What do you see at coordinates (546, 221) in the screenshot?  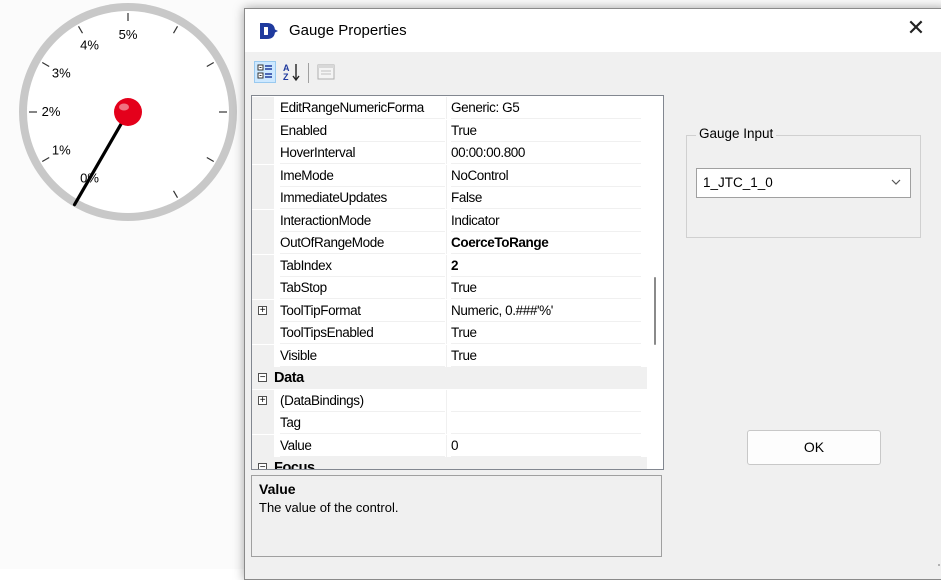 I see `property-value: Indicator` at bounding box center [546, 221].